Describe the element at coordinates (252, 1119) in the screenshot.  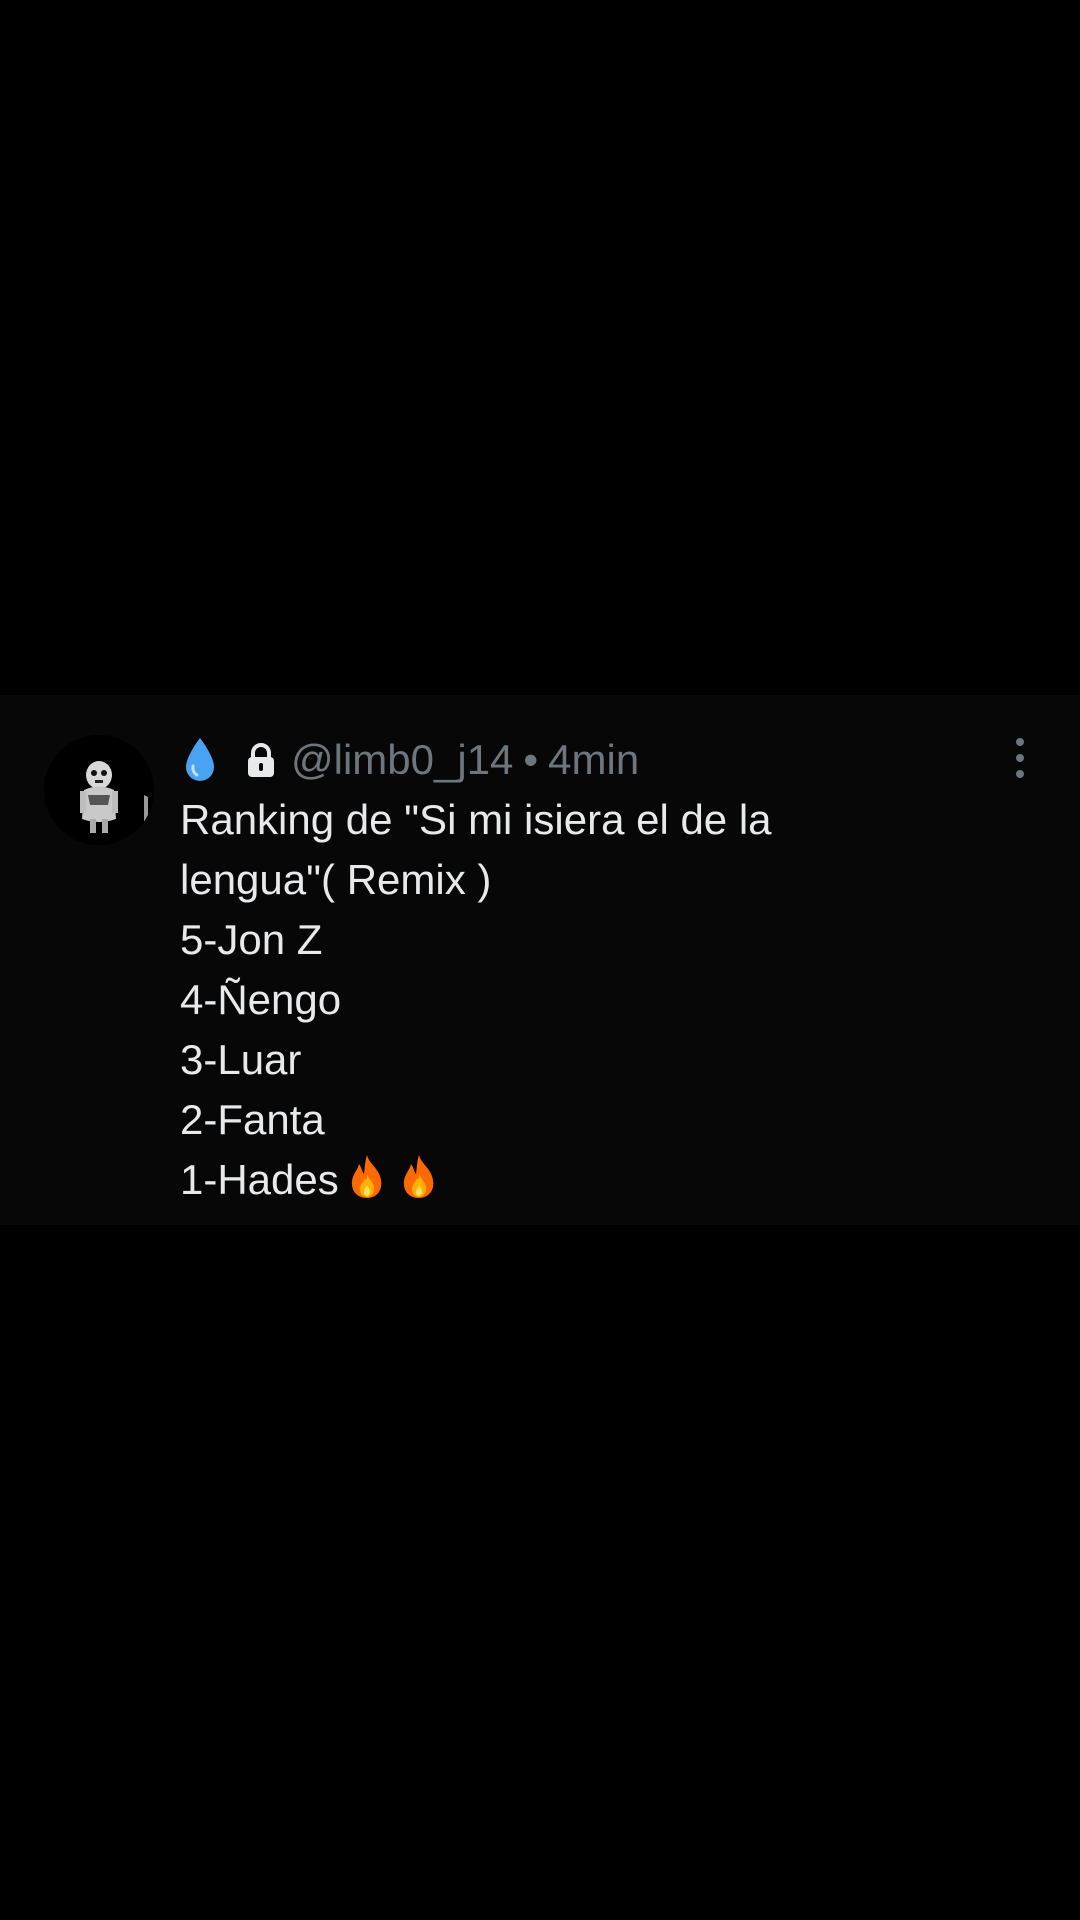
I see `post-text-line: 2-Fanta` at that location.